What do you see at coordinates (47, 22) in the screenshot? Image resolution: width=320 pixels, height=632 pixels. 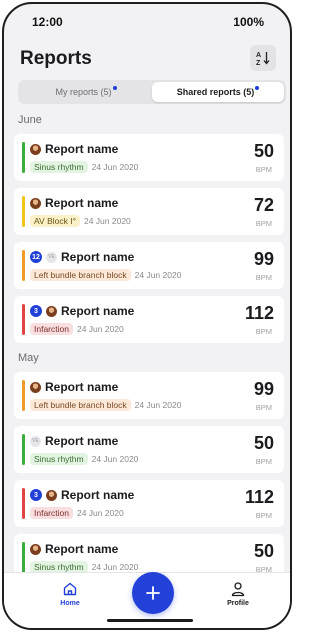 I see `status-time: 12:00` at bounding box center [47, 22].